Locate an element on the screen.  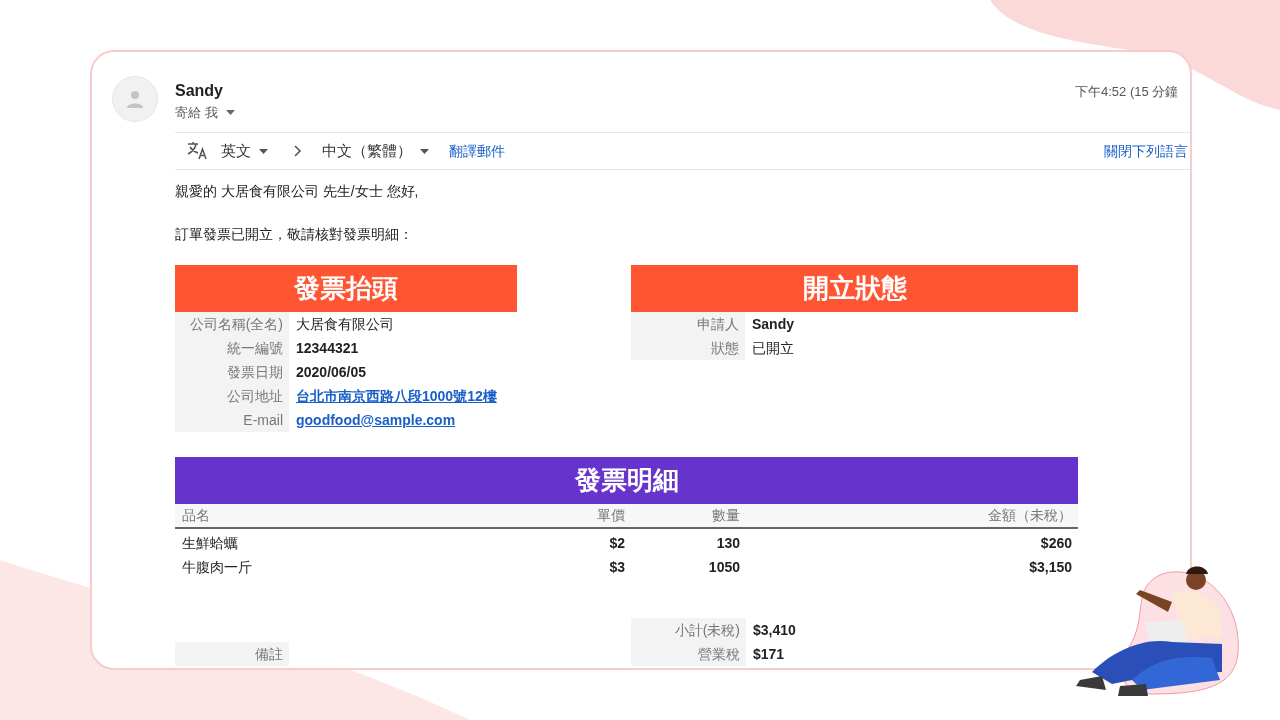
field-value: 已開立 is located at coordinates (772, 348).